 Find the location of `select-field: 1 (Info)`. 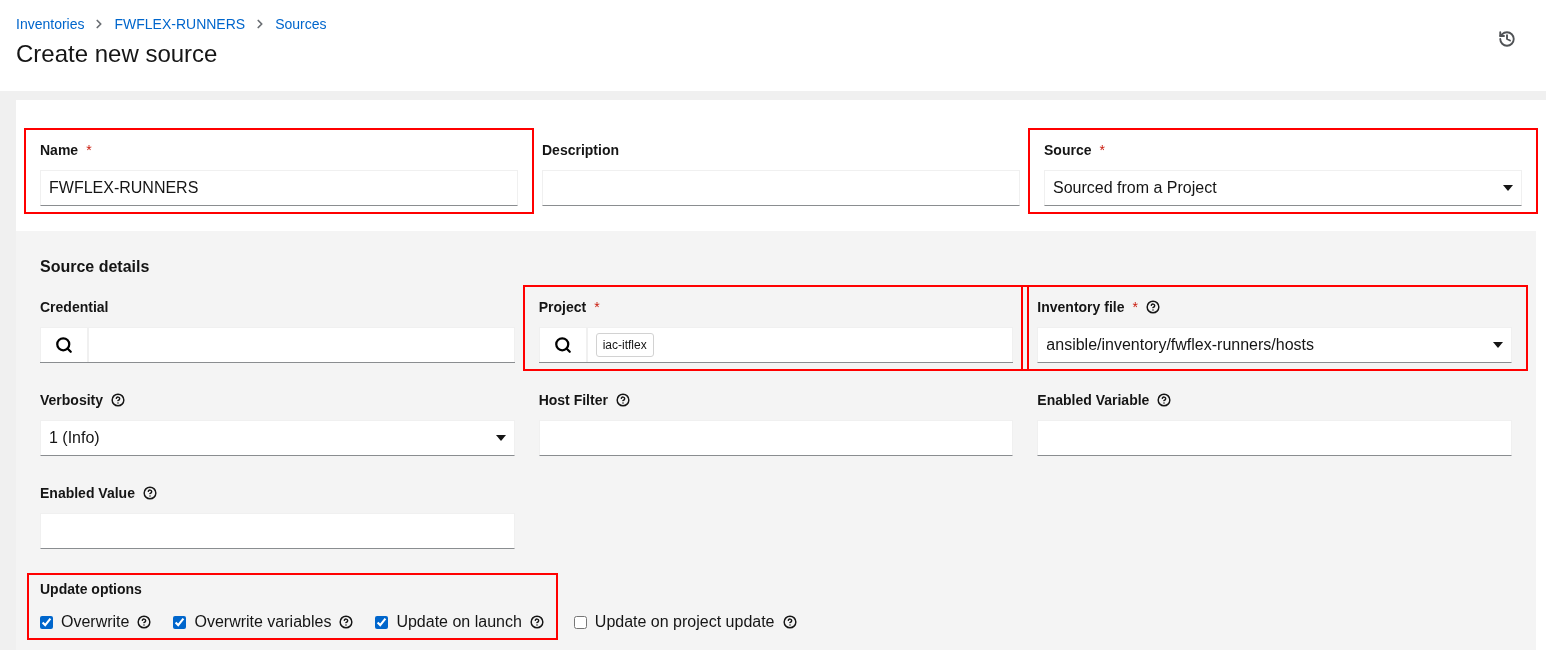

select-field: 1 (Info) is located at coordinates (277, 438).